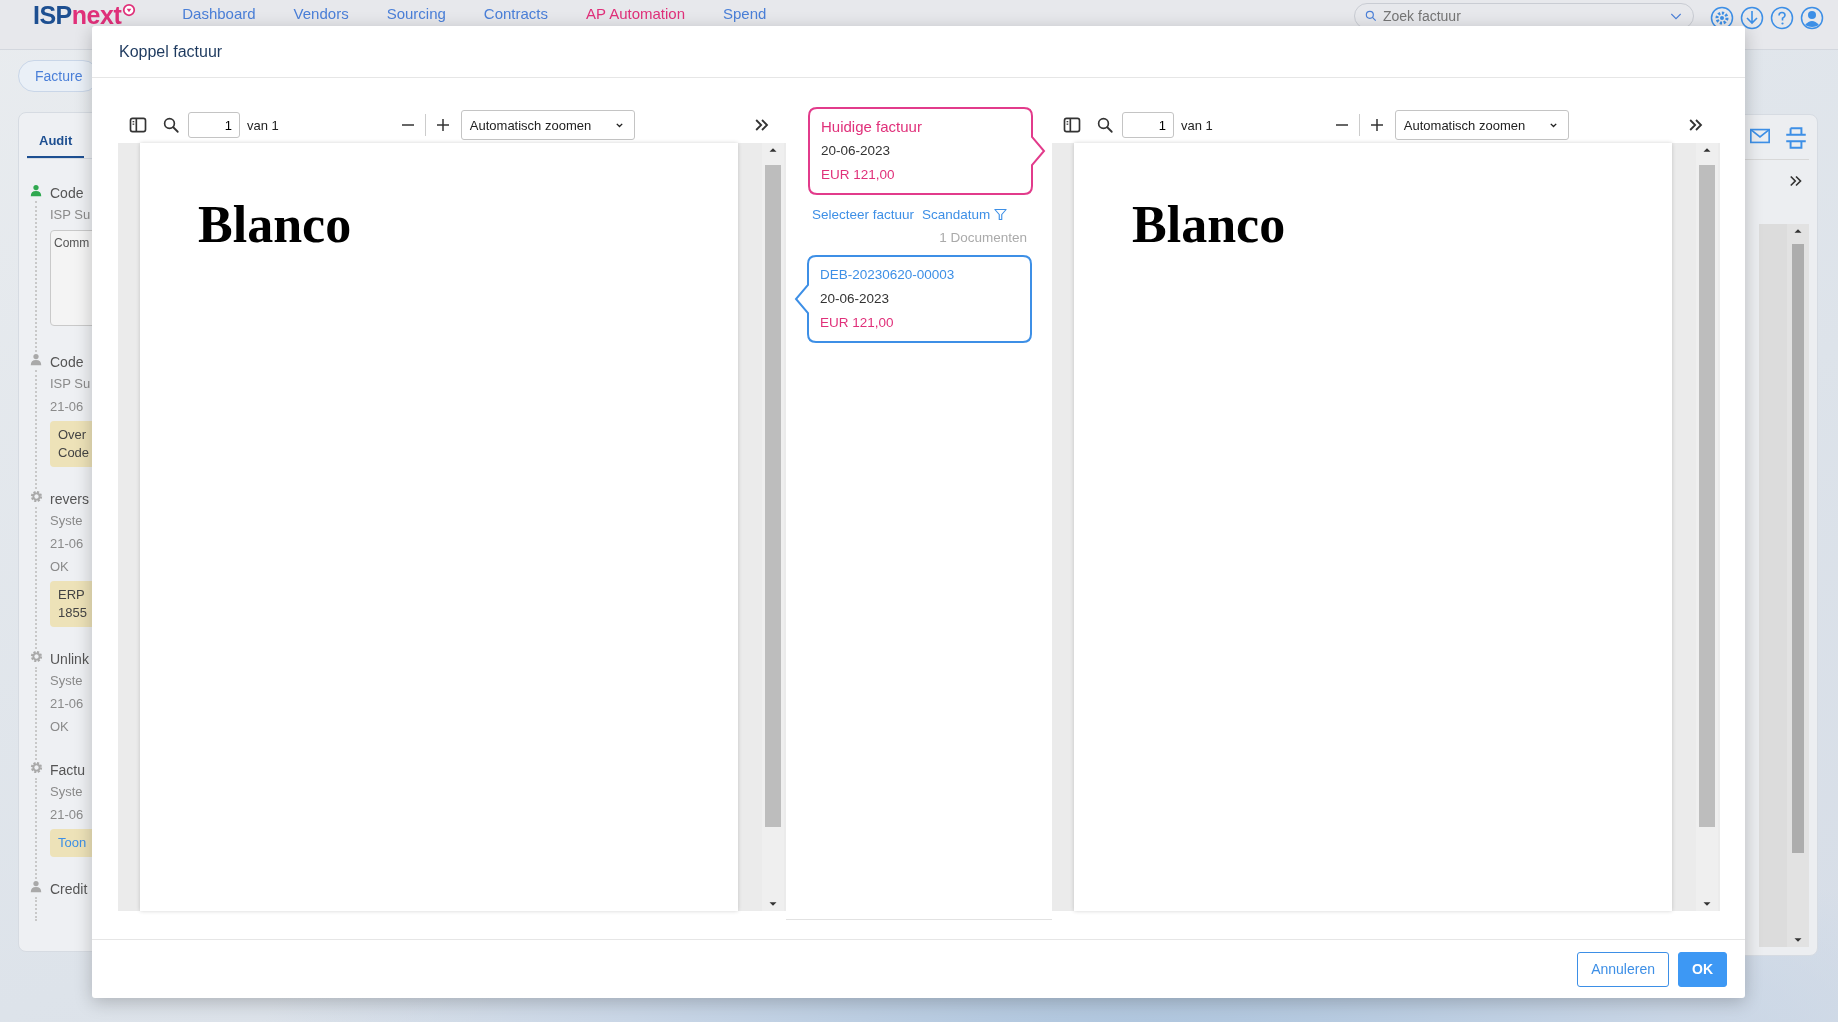 The height and width of the screenshot is (1022, 1838). I want to click on card-heading: Huidige factuur, so click(872, 127).